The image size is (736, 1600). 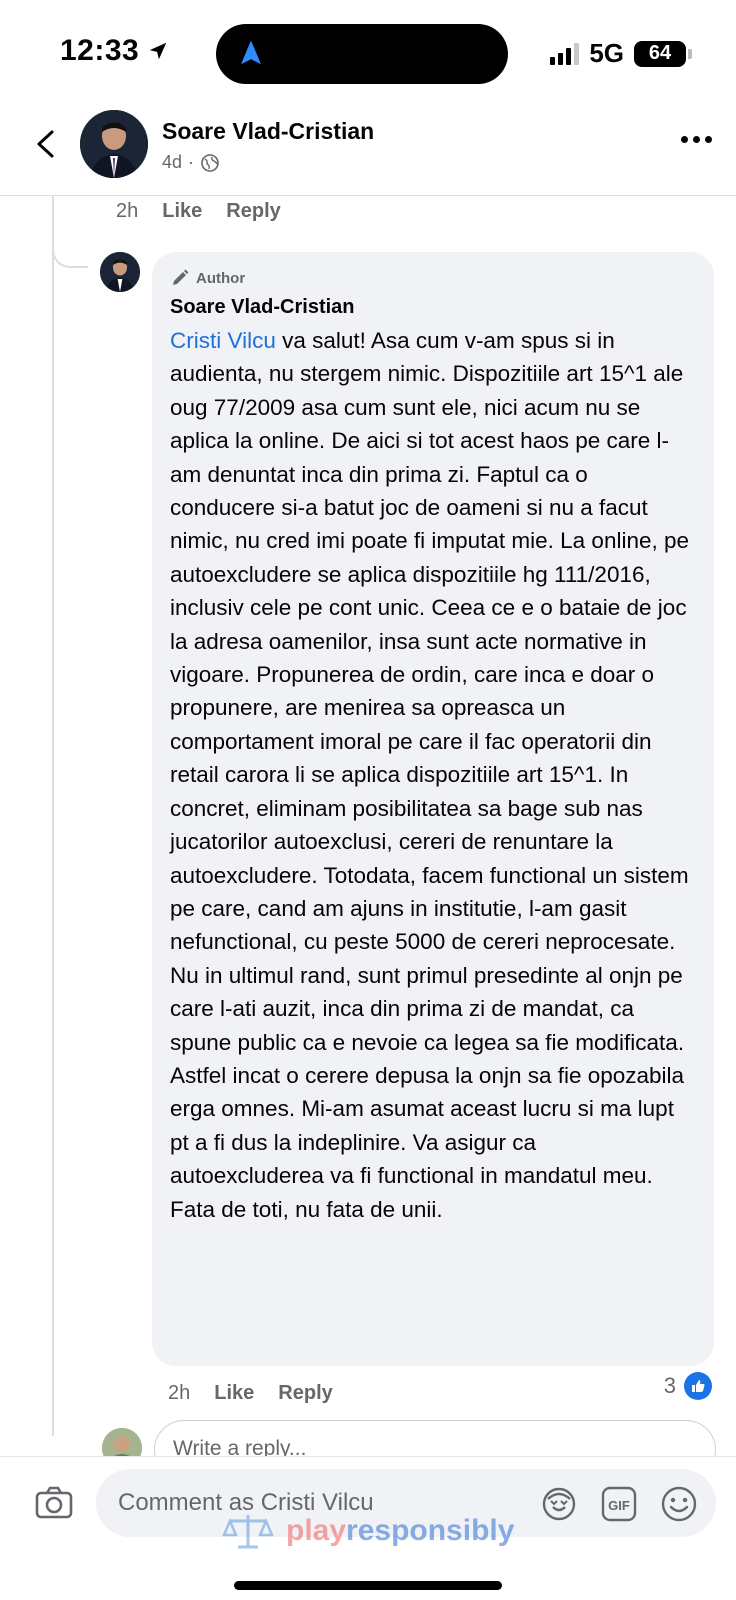 I want to click on watermark-responsibly: responsibly, so click(x=430, y=1530).